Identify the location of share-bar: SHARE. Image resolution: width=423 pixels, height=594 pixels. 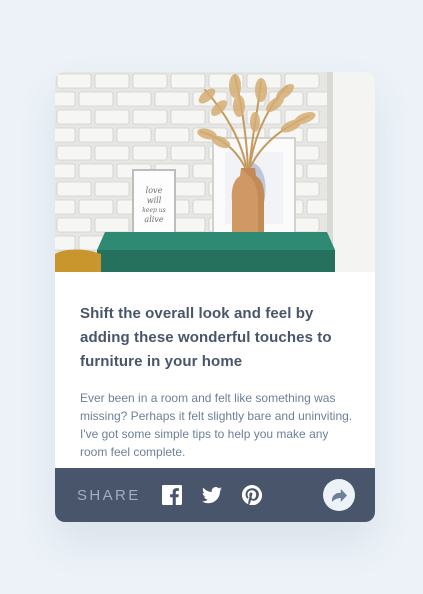
(215, 495).